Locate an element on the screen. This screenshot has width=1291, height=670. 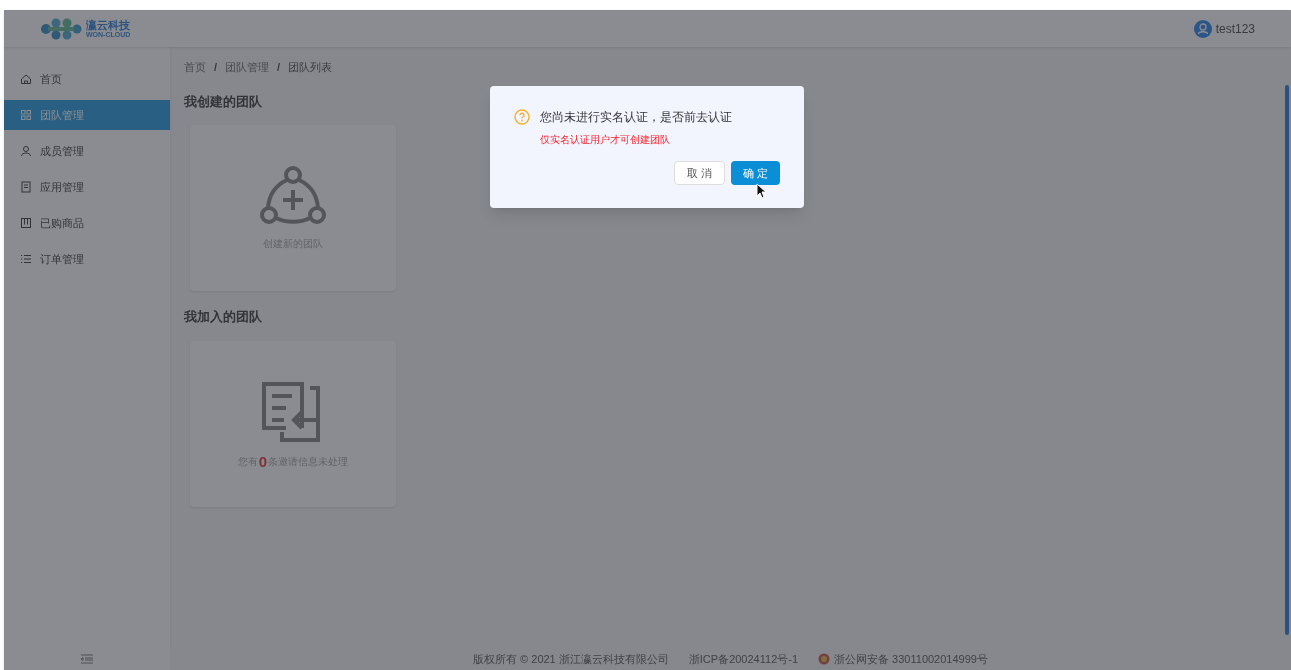
confirm-button: 确 定 is located at coordinates (755, 173).